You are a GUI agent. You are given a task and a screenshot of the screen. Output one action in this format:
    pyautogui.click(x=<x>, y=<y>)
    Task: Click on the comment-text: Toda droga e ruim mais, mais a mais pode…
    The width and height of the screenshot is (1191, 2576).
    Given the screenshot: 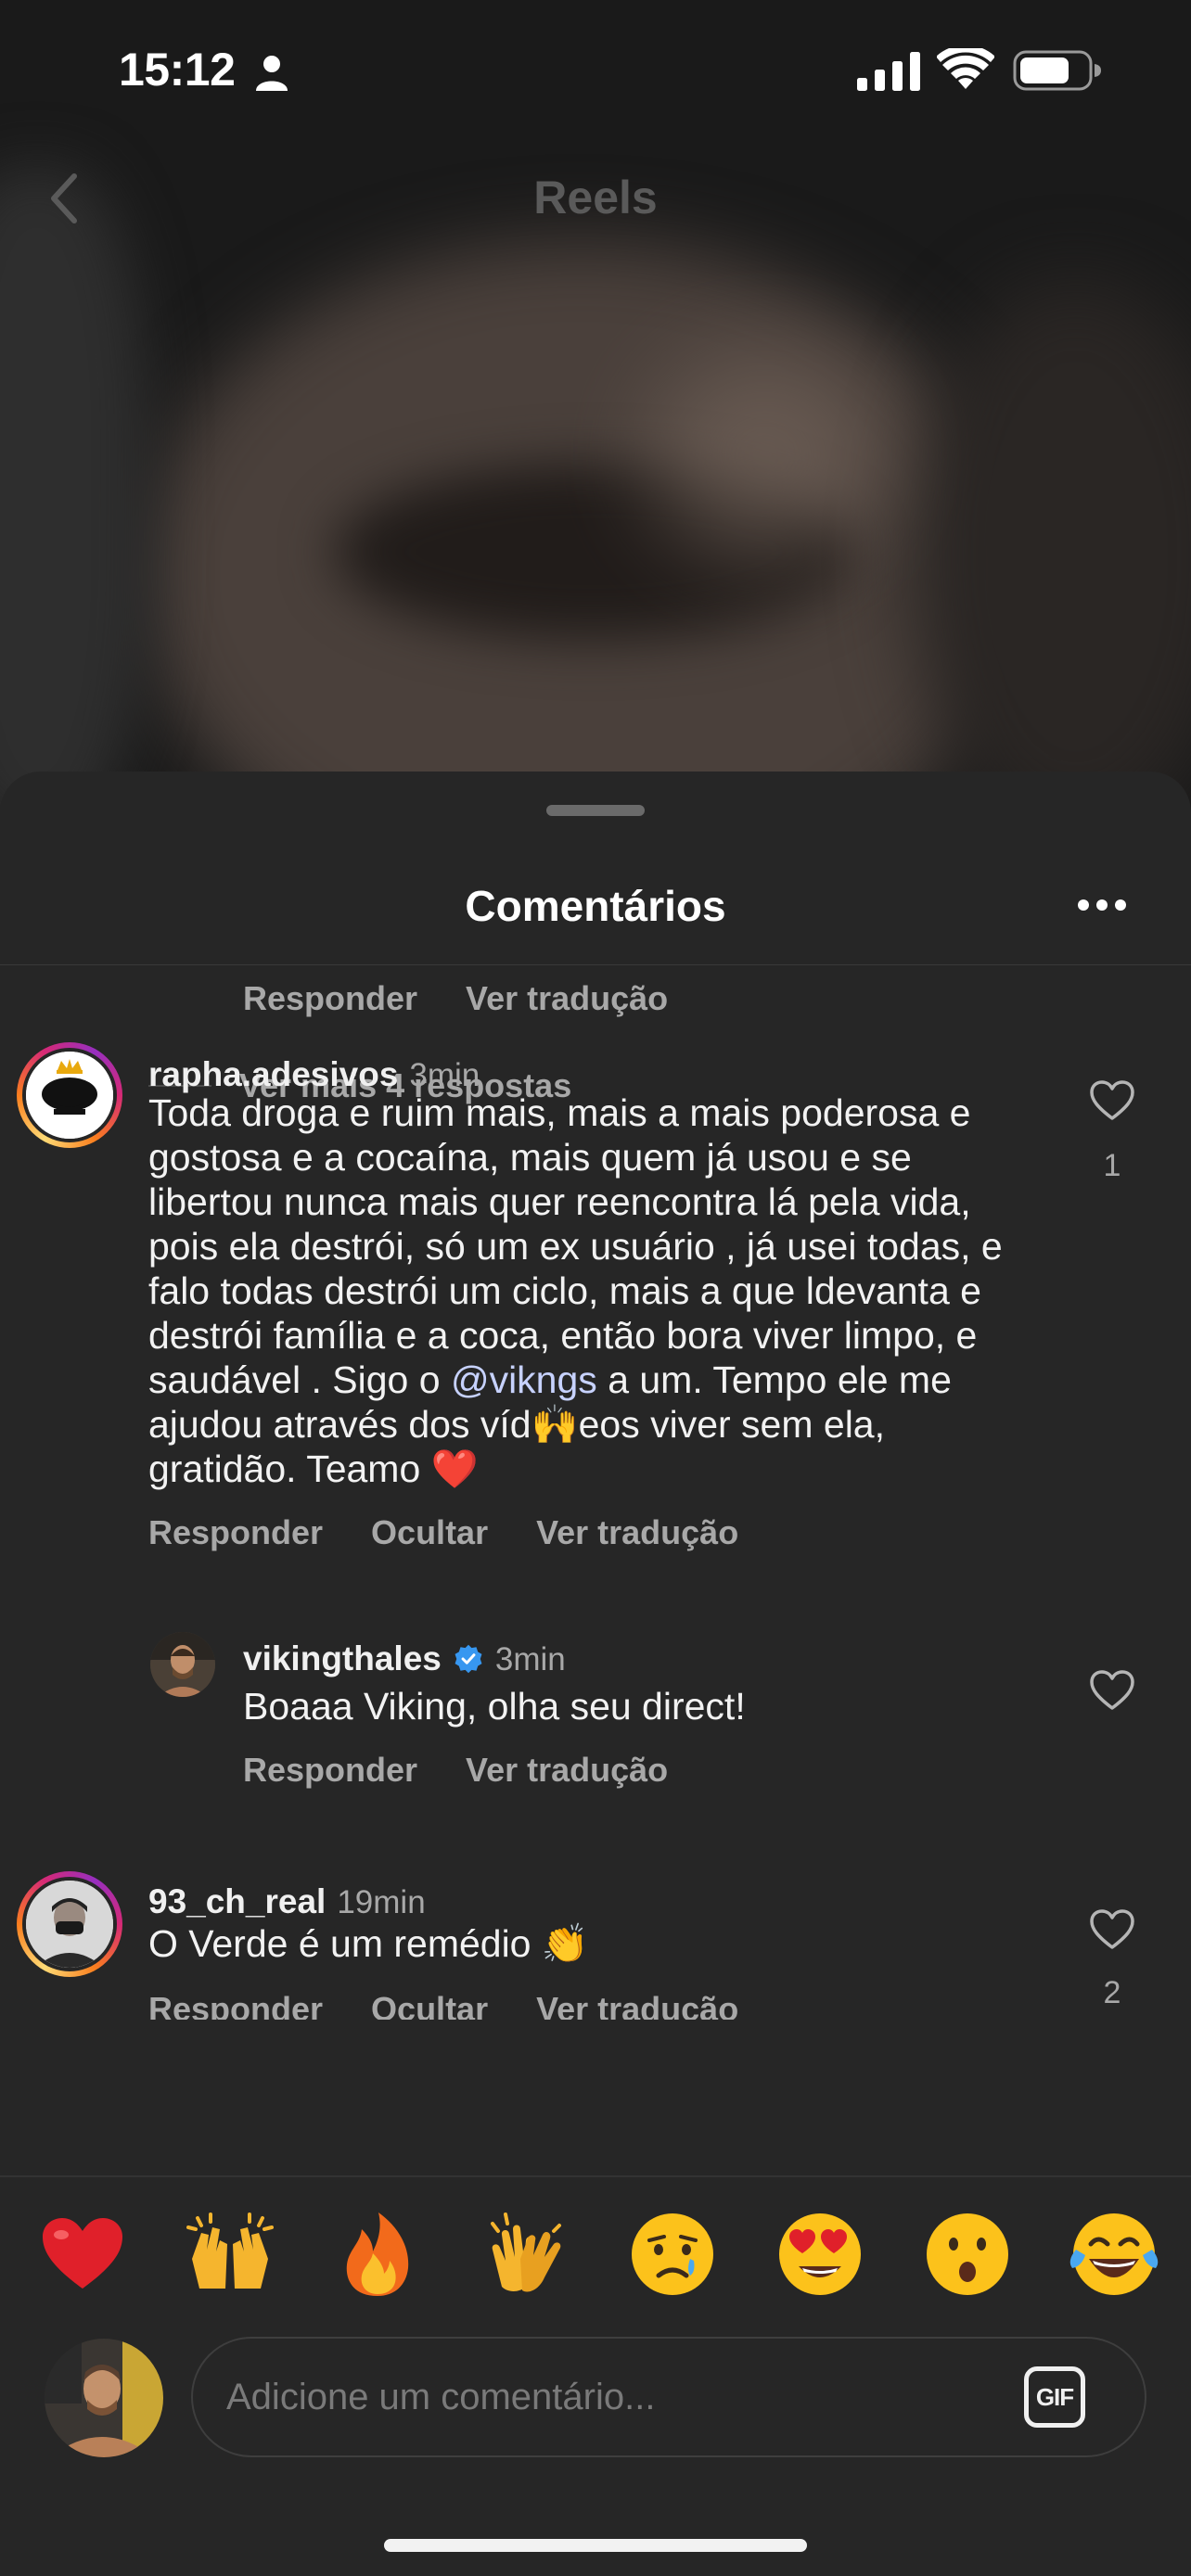 What is the action you would take?
    pyautogui.click(x=593, y=1290)
    